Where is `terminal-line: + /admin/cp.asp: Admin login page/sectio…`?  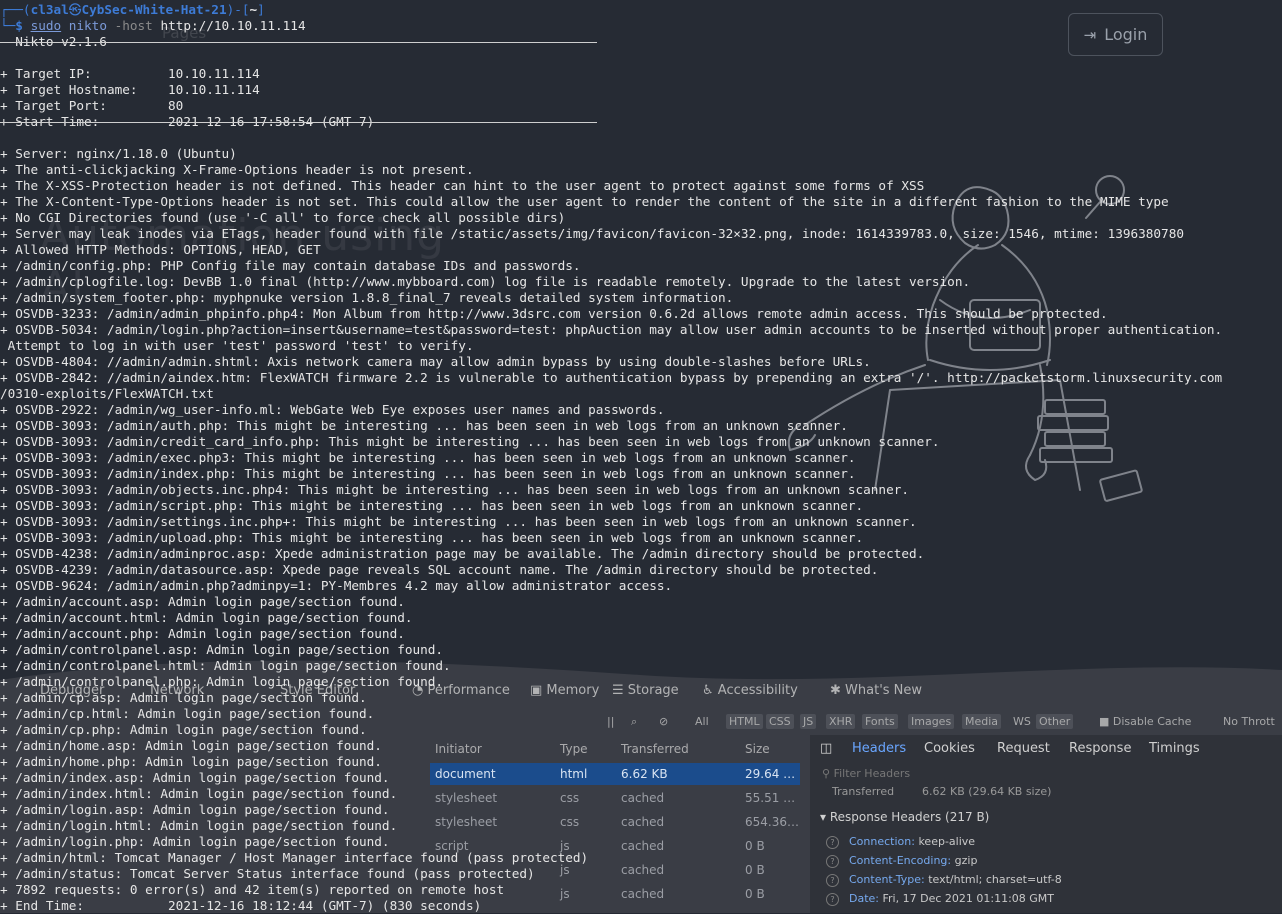
terminal-line: + /admin/cp.asp: Admin login page/sectio… is located at coordinates (183, 697).